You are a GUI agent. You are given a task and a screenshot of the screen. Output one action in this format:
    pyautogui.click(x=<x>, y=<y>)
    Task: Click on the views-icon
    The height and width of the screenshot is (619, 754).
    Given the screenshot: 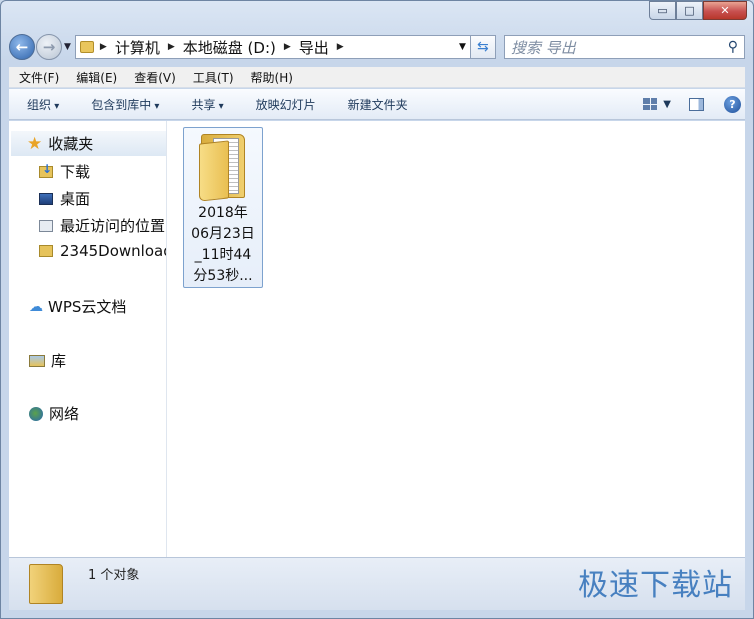 What is the action you would take?
    pyautogui.click(x=650, y=104)
    